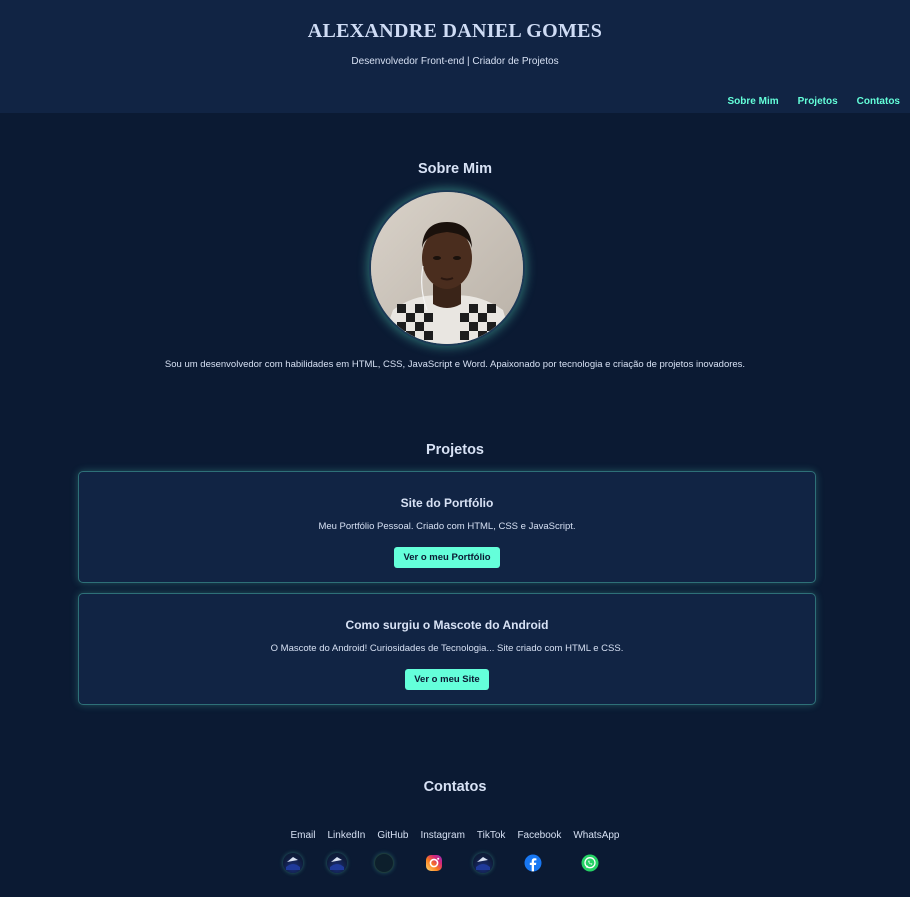 Image resolution: width=910 pixels, height=897 pixels. What do you see at coordinates (447, 625) in the screenshot?
I see `project-title: Como surgiu o Mascote do Android` at bounding box center [447, 625].